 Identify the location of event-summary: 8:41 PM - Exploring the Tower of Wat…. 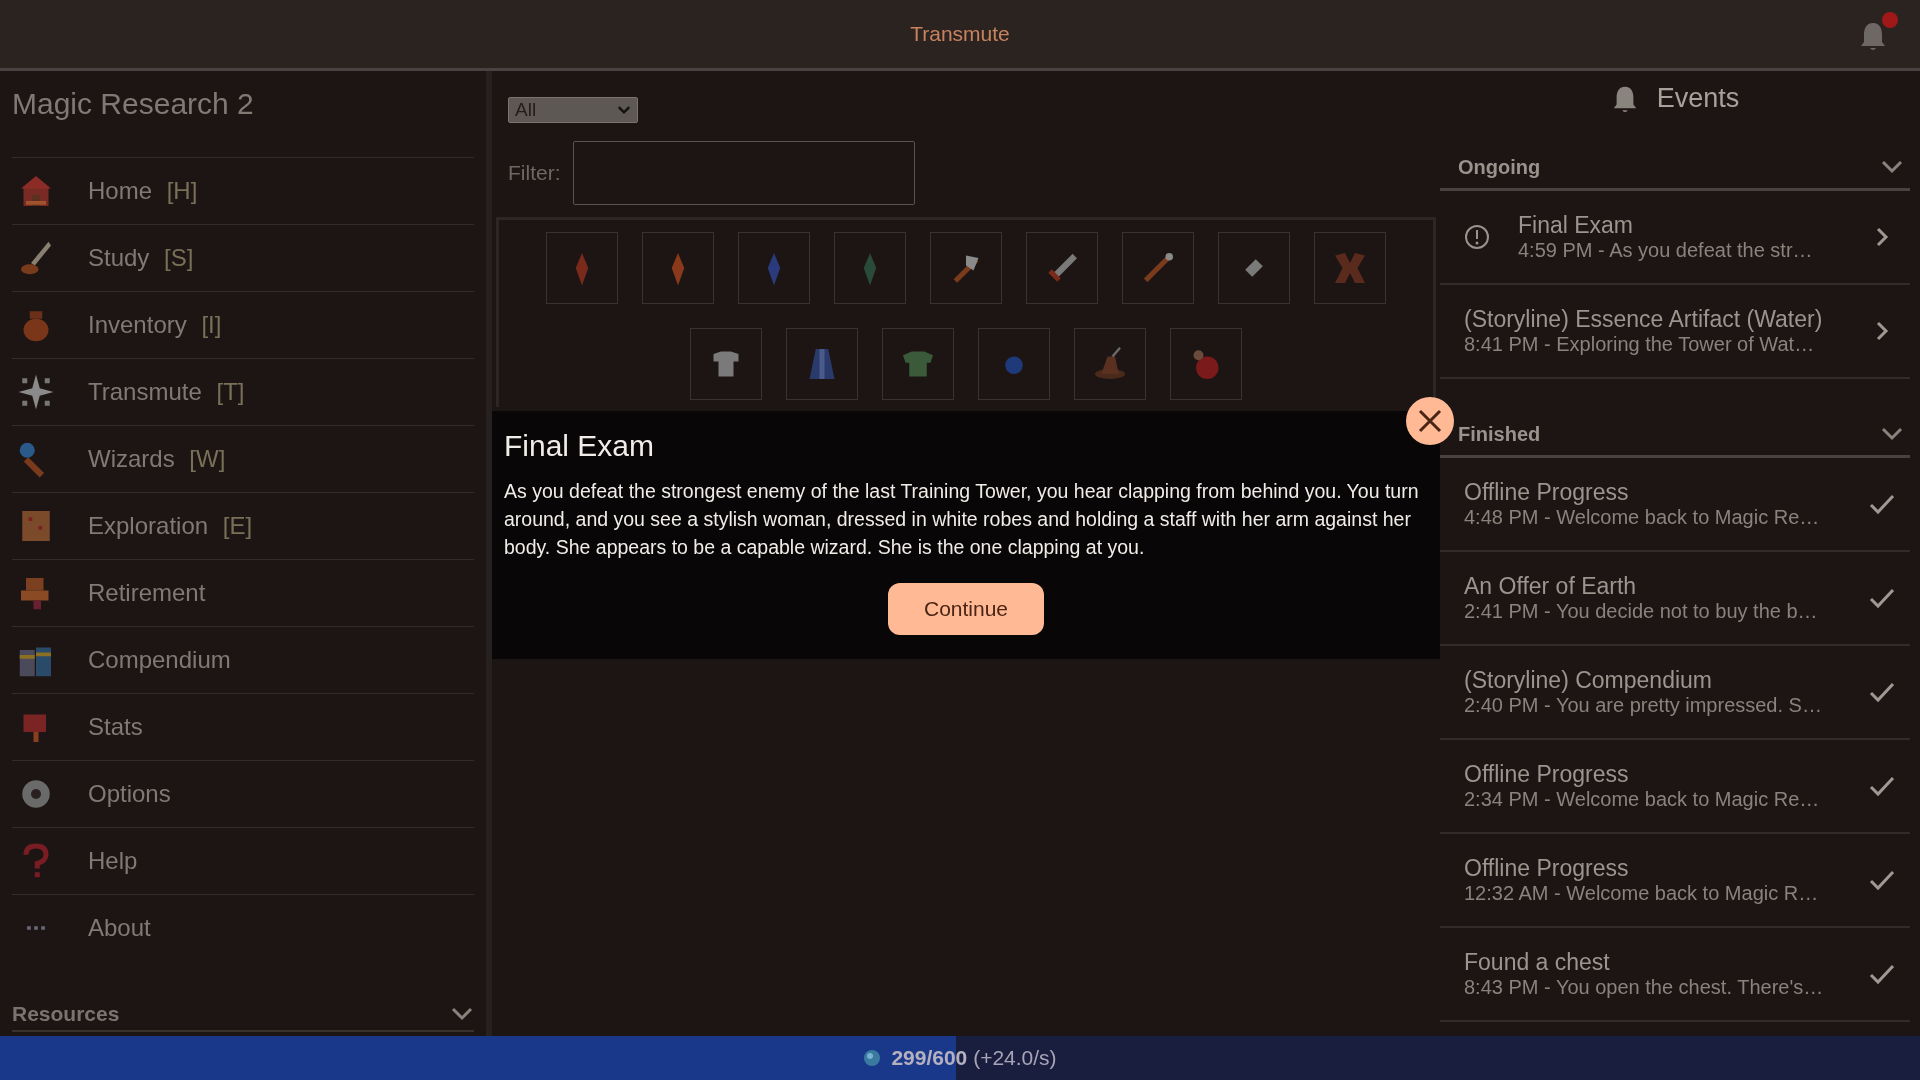
(1640, 344).